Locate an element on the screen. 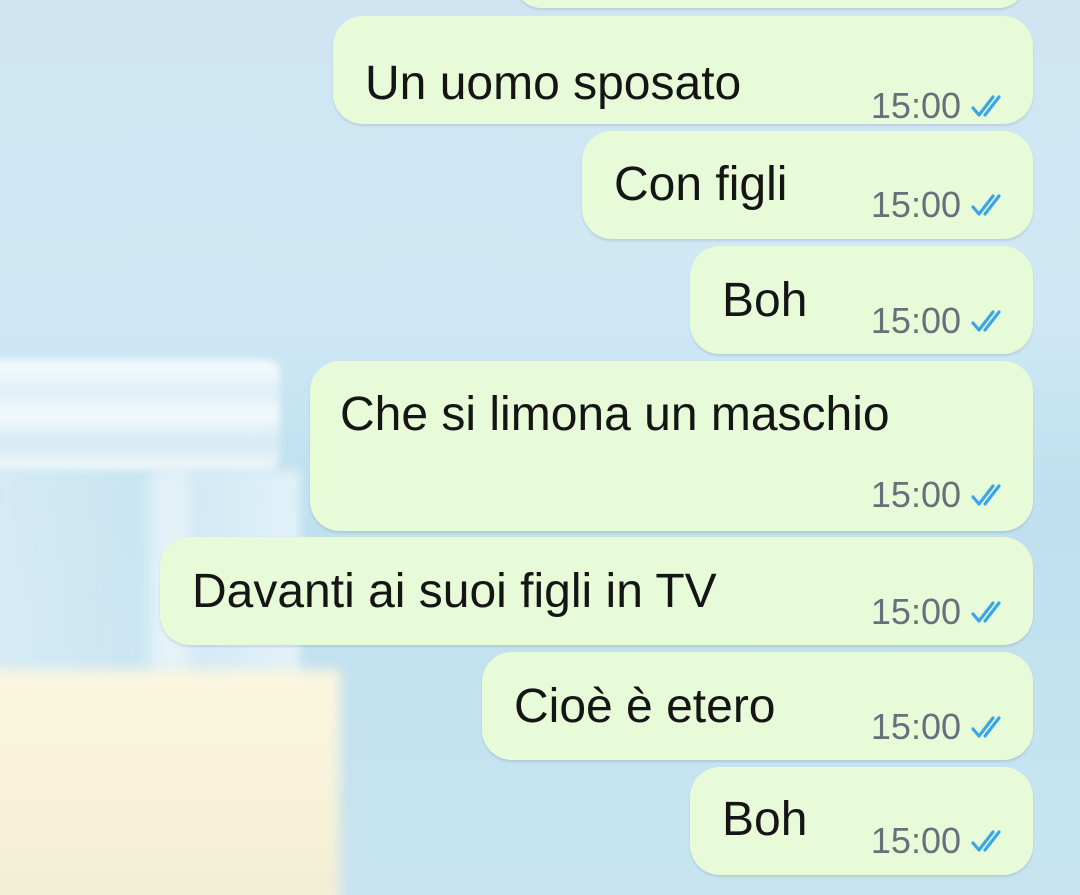 The width and height of the screenshot is (1080, 895). message-bubble: Davanti ai suoi figli in TV 15:00 is located at coordinates (596, 591).